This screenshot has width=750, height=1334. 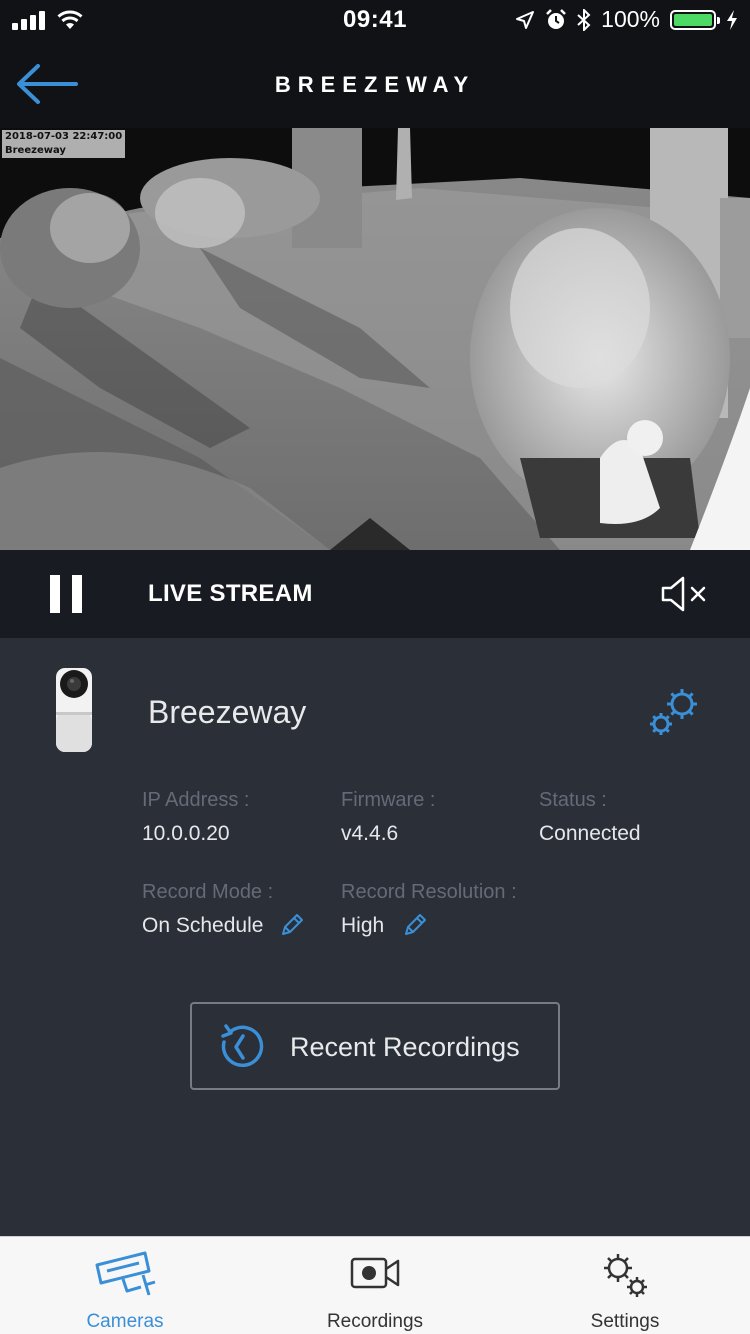 I want to click on charging-bolt-icon, so click(x=732, y=19).